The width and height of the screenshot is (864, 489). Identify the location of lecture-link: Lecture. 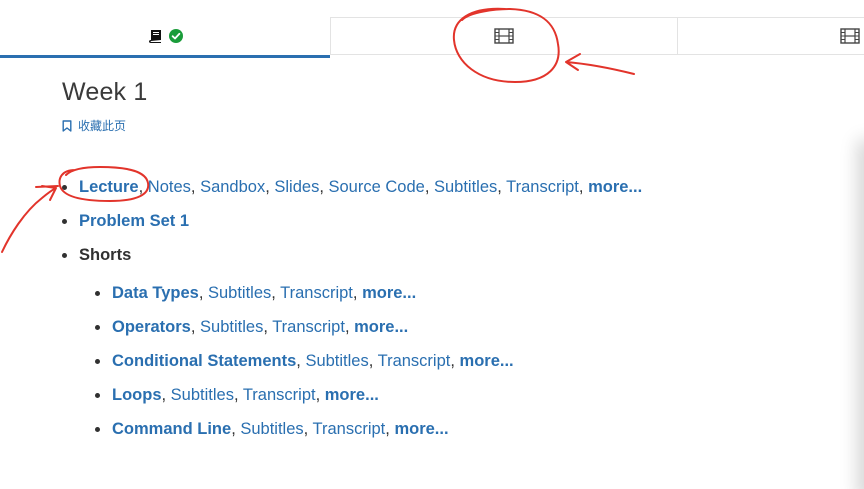
(109, 187).